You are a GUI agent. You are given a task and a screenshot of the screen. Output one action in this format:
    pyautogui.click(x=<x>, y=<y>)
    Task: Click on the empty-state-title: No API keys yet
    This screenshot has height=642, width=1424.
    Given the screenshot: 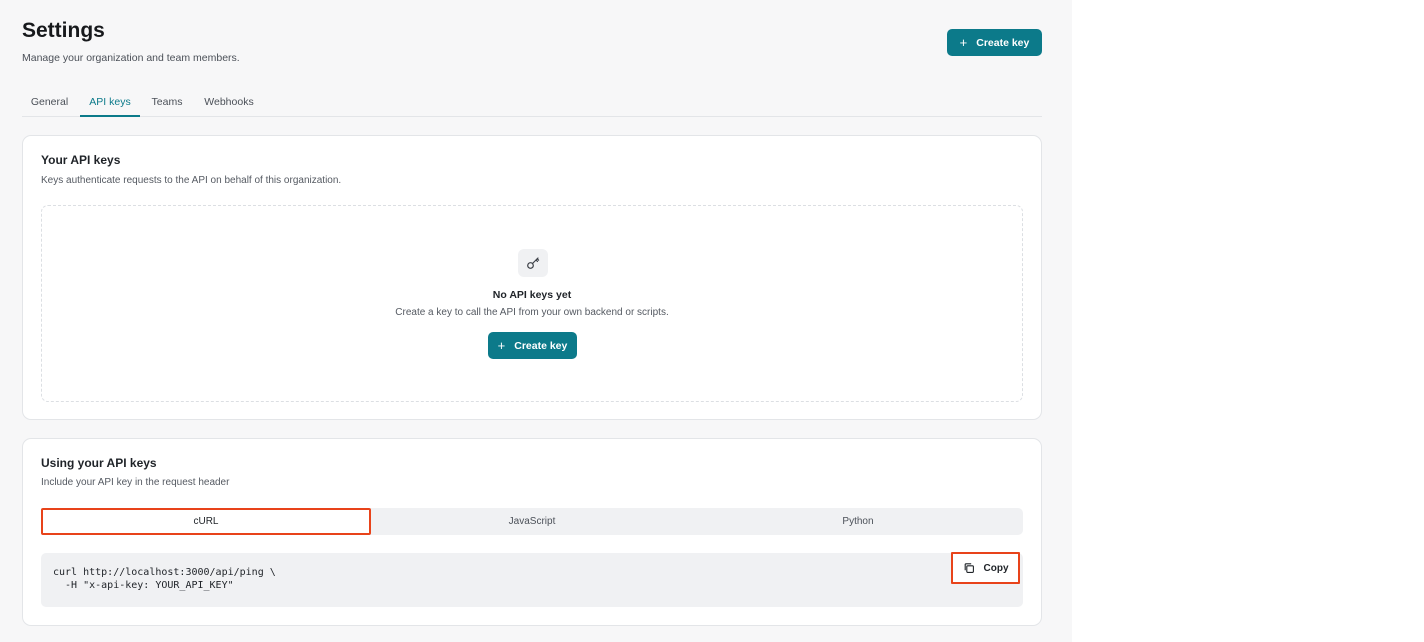 What is the action you would take?
    pyautogui.click(x=532, y=295)
    